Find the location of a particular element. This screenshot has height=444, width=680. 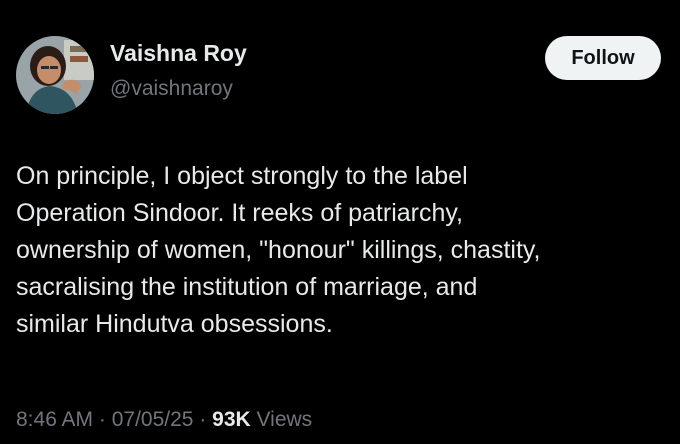

views-label: Views is located at coordinates (281, 419).